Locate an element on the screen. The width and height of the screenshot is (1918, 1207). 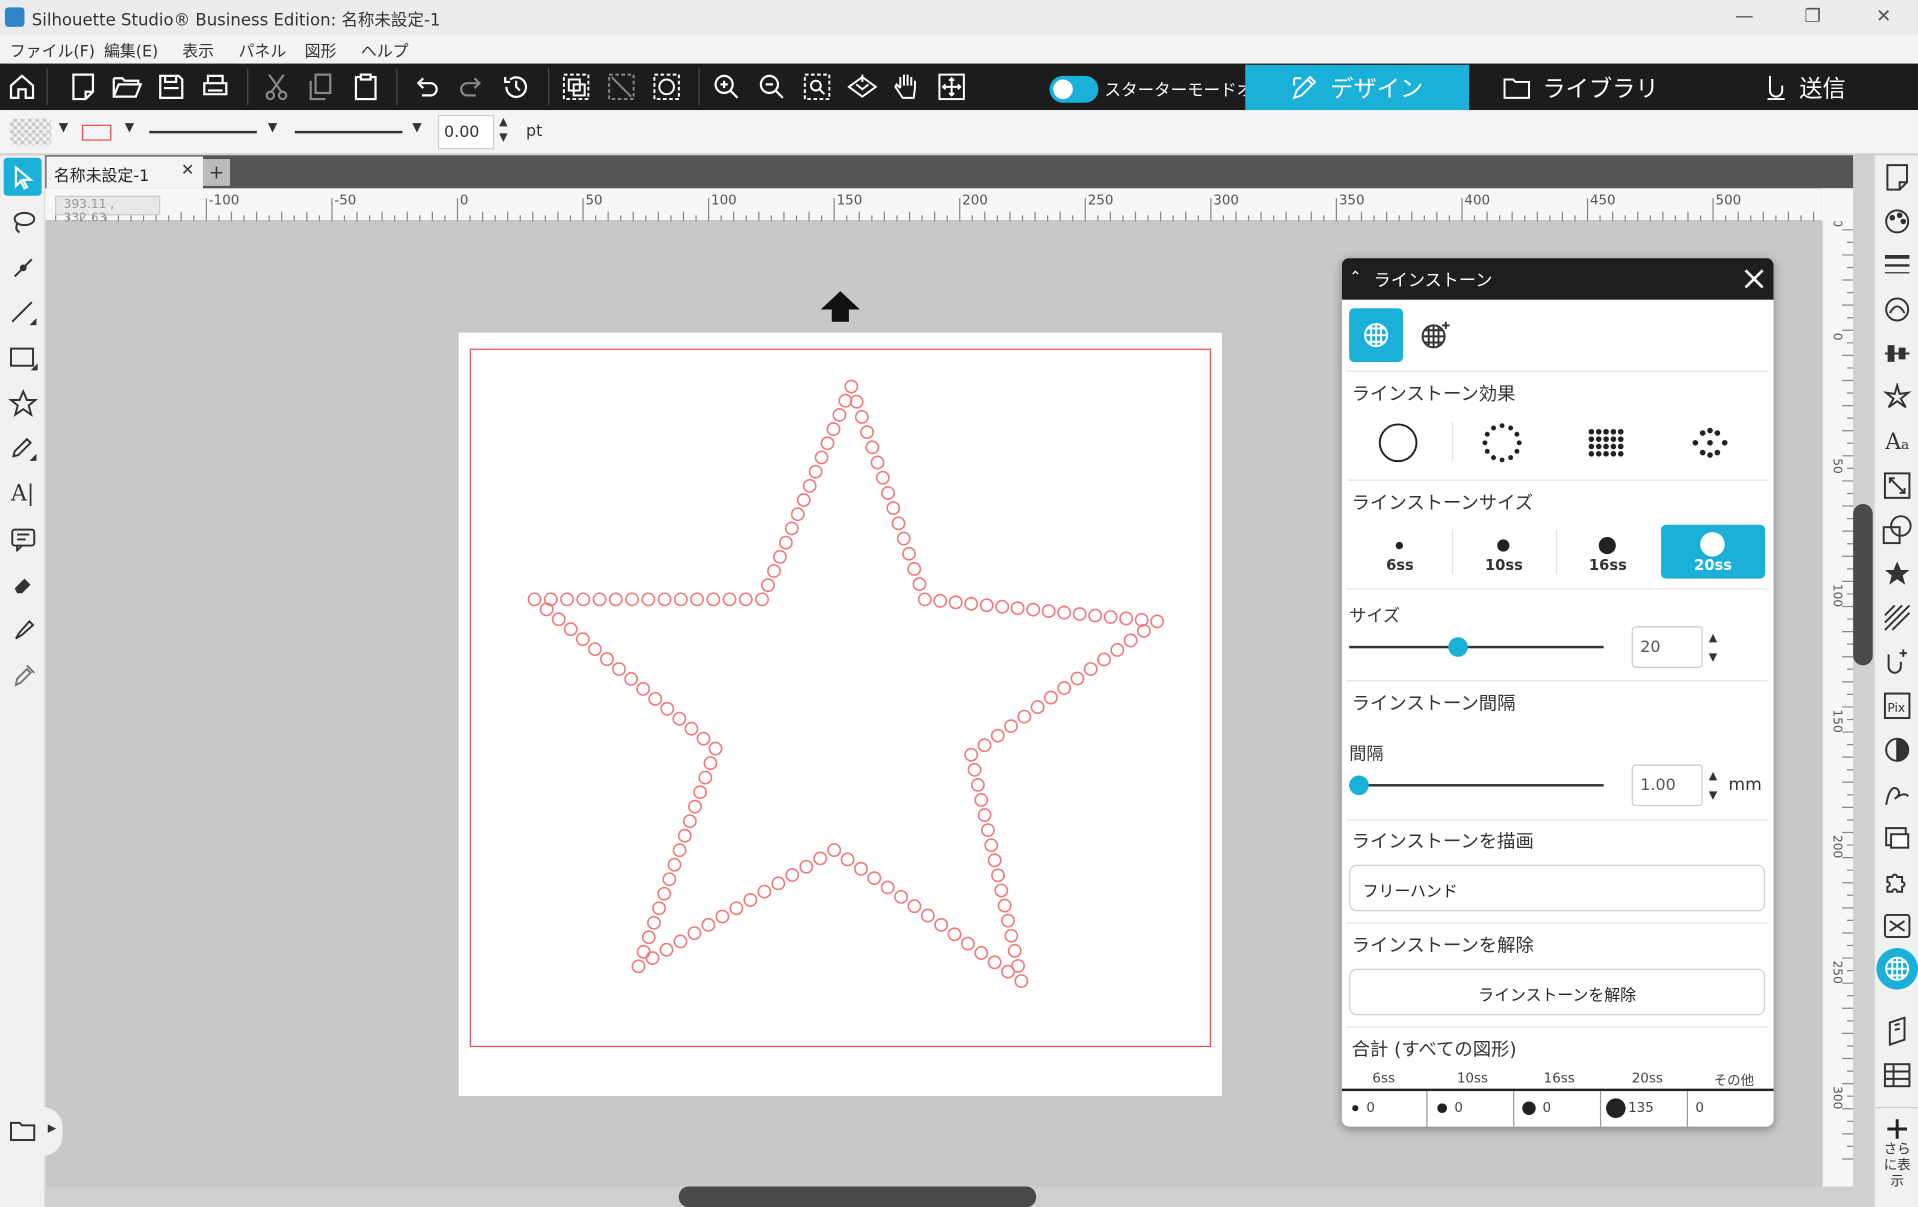
copy-icon is located at coordinates (320, 86).